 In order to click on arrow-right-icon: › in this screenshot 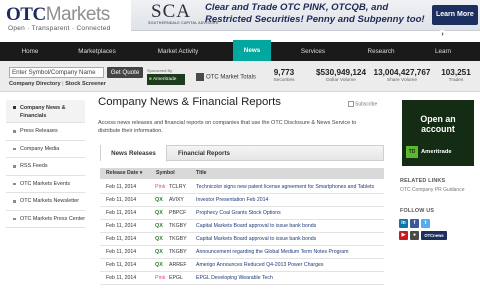, I will do `click(442, 34)`.